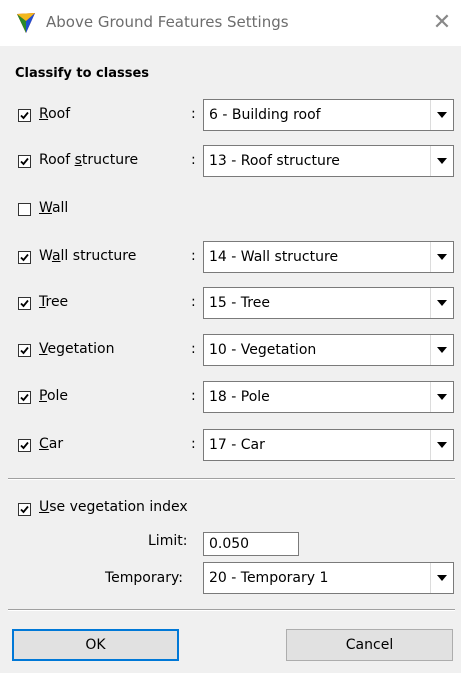 This screenshot has width=461, height=673. What do you see at coordinates (328, 578) in the screenshot?
I see `temporary-class-select: 20 - Temporary 1` at bounding box center [328, 578].